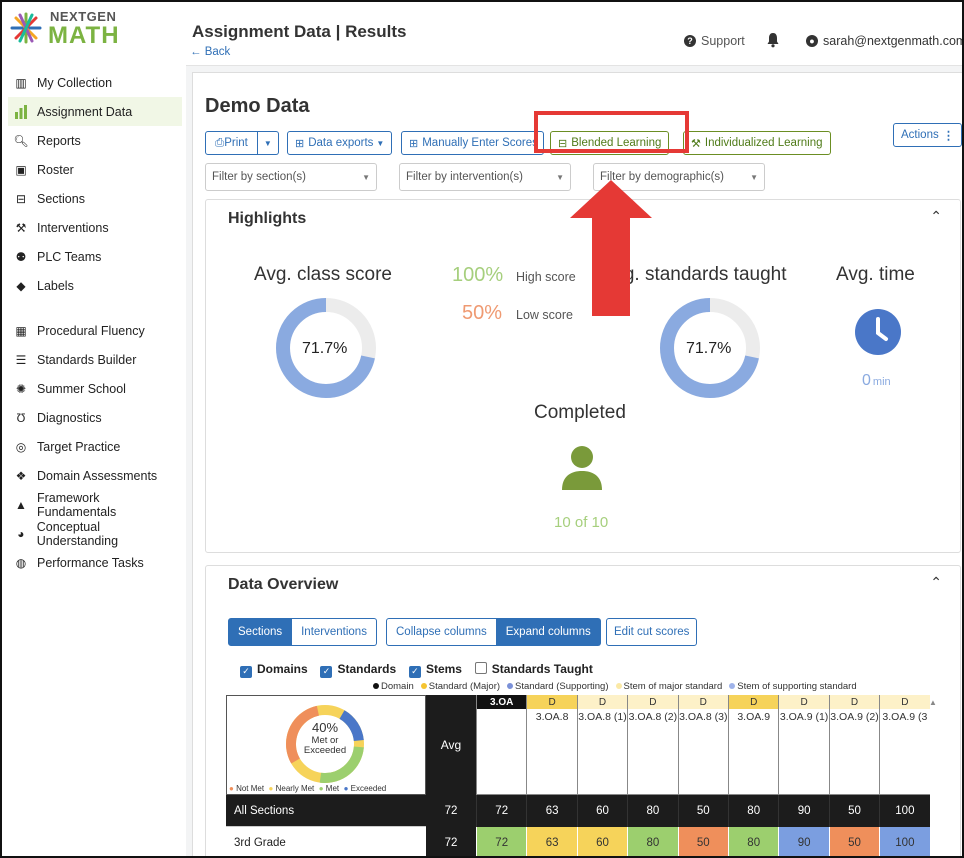 The height and width of the screenshot is (858, 964). What do you see at coordinates (95, 562) in the screenshot?
I see `sidebar-item-performance-tasks: ◍ Performance Tasks` at bounding box center [95, 562].